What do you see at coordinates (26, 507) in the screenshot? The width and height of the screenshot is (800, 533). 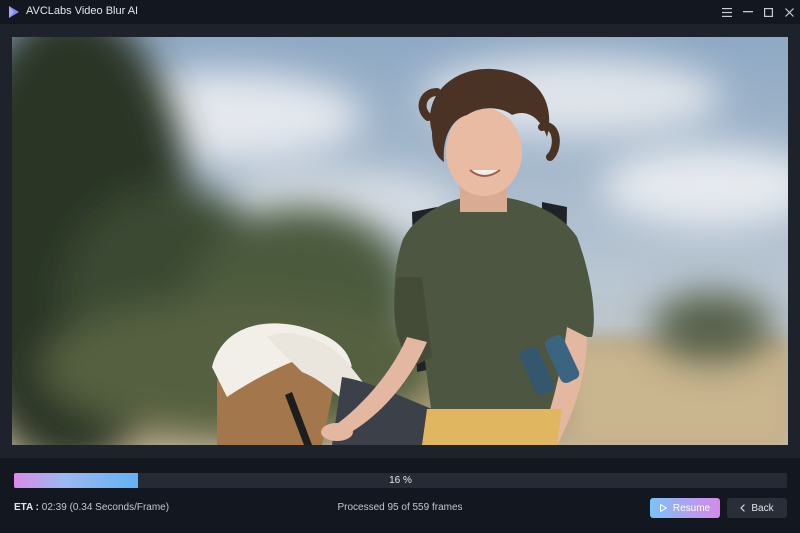 I see `eta-label: ETA :` at bounding box center [26, 507].